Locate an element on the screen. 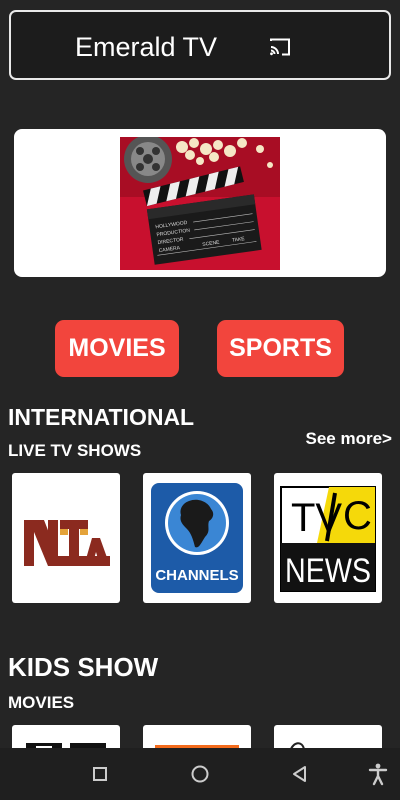  app-title: Emerald TV is located at coordinates (146, 47).